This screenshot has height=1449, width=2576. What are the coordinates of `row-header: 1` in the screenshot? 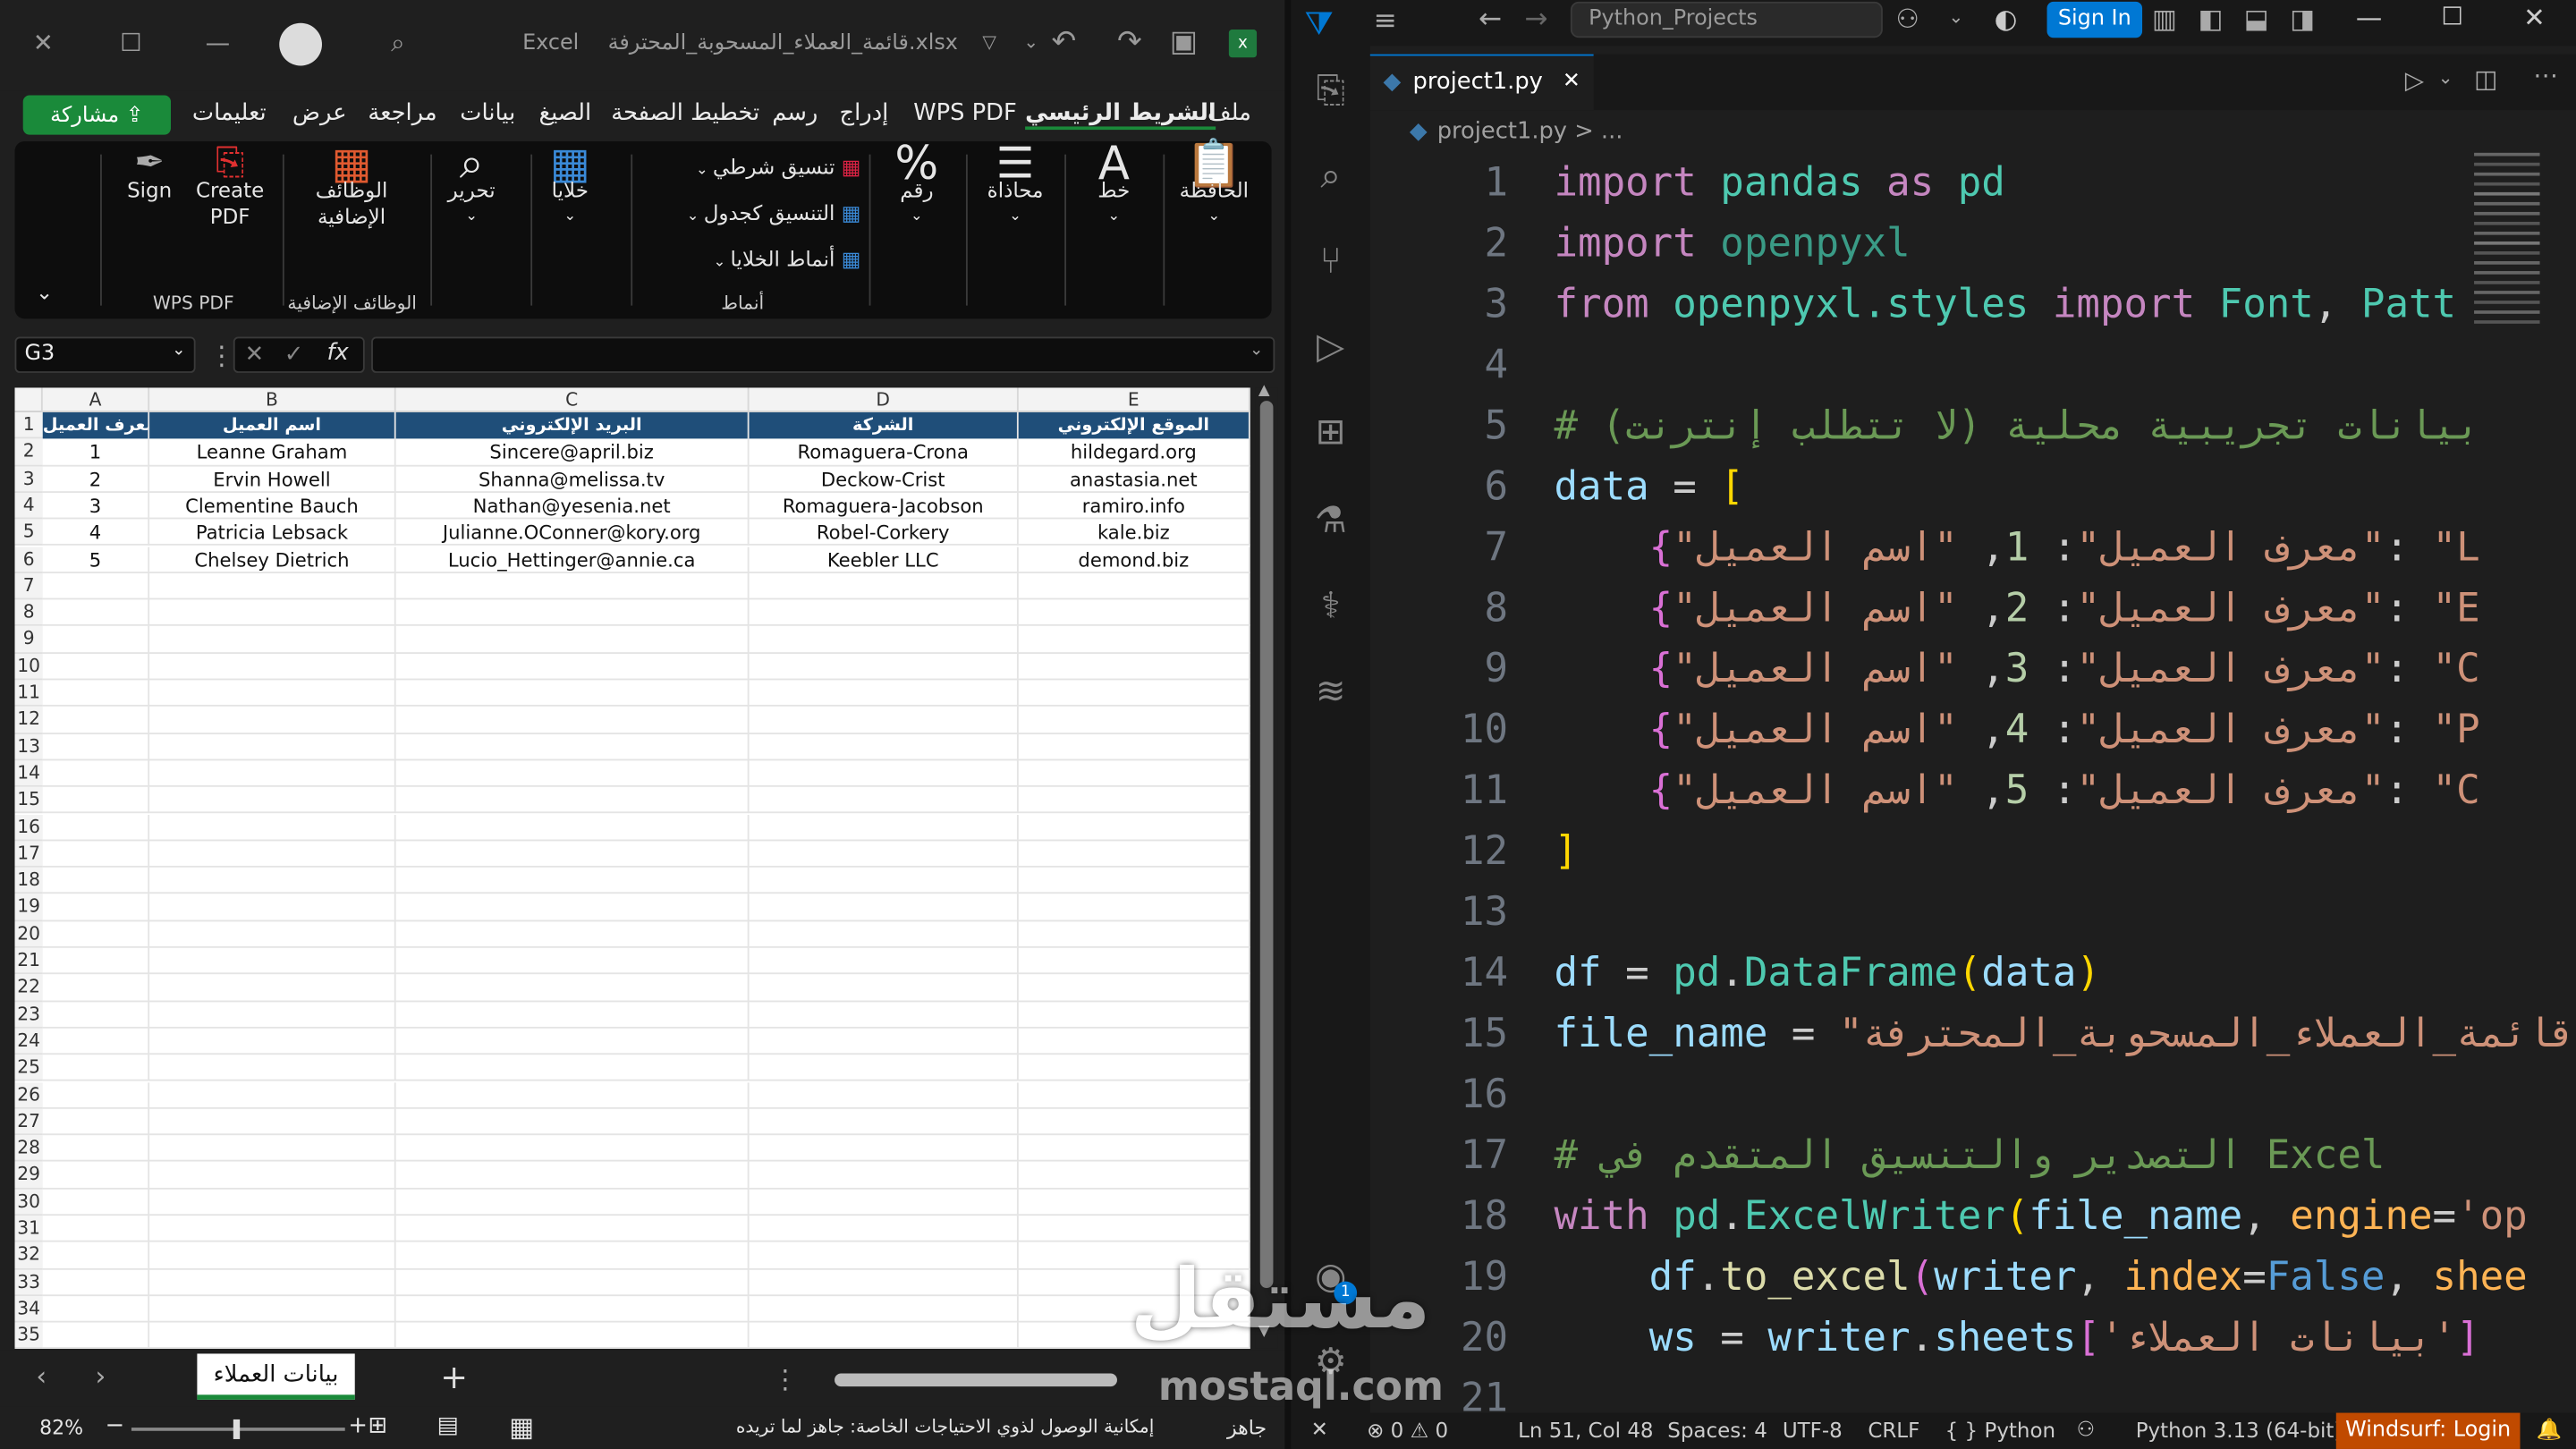 It's located at (28, 425).